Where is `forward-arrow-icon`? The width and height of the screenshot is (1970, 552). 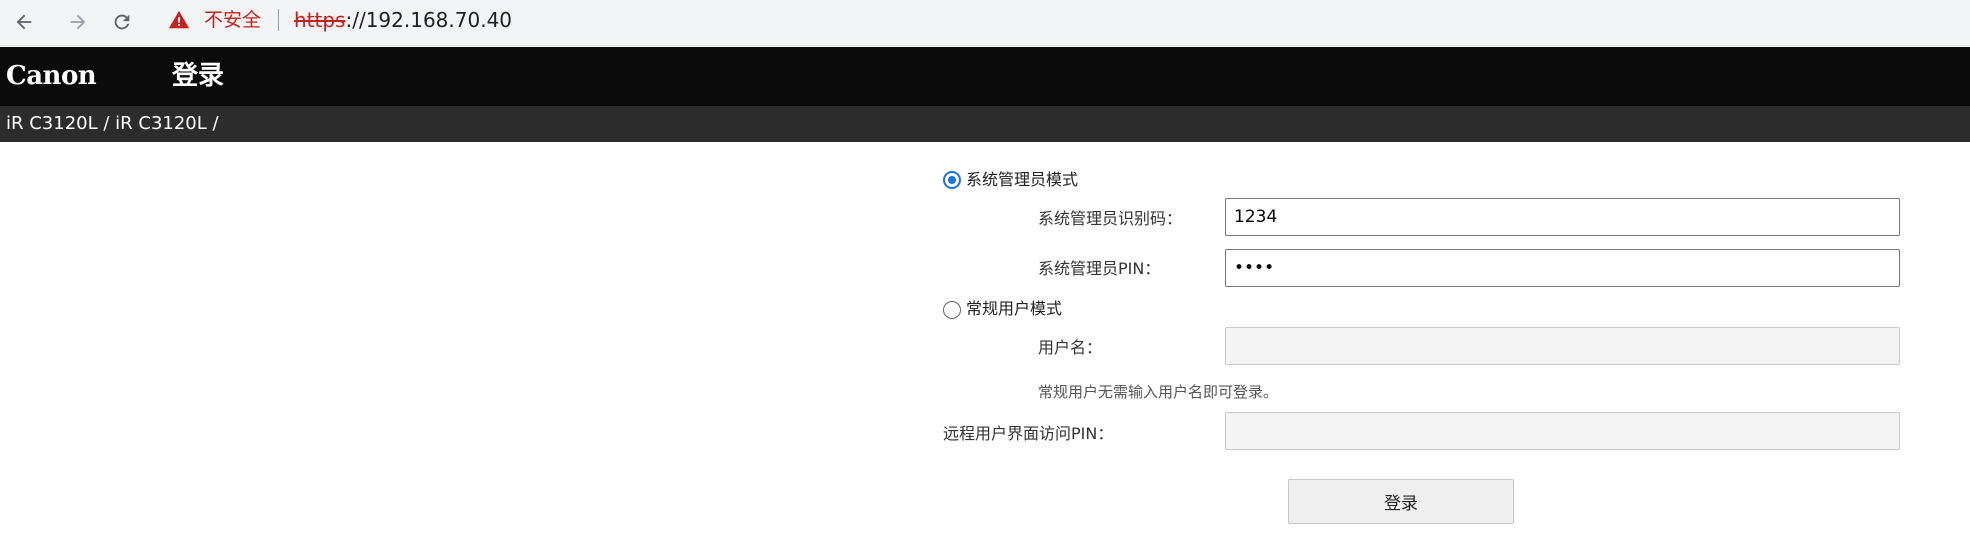
forward-arrow-icon is located at coordinates (78, 22).